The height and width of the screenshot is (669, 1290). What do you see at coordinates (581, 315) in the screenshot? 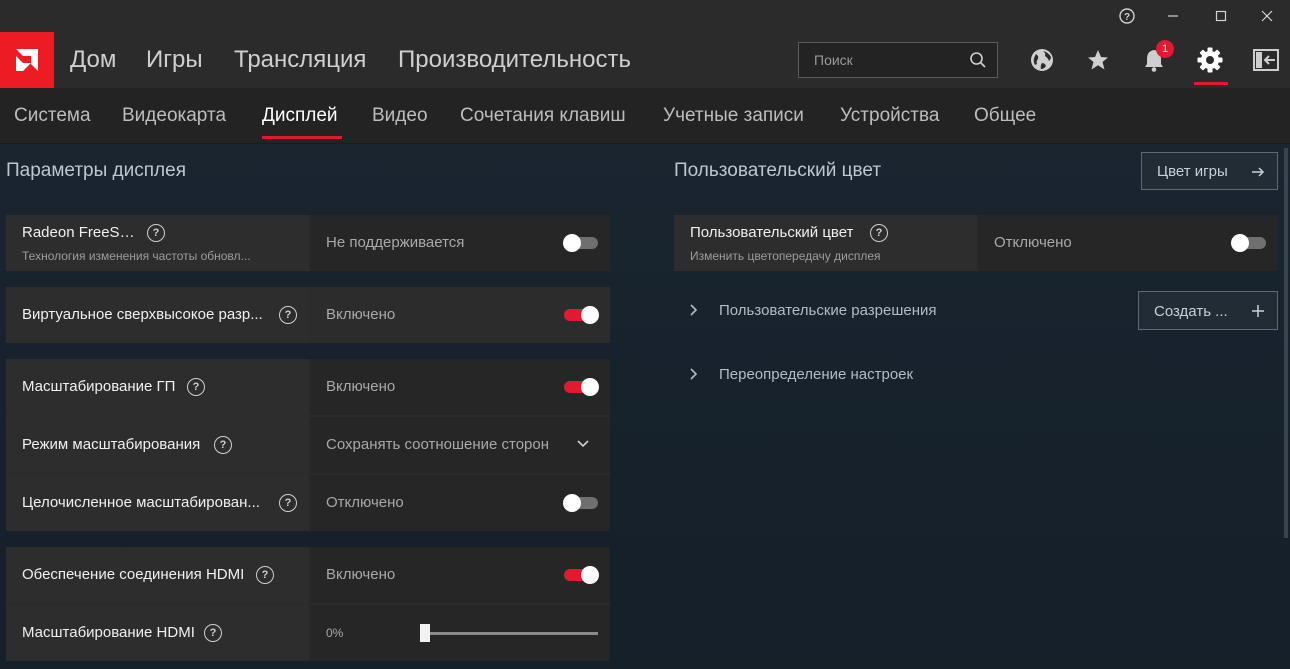
I see `vsr-toggle` at bounding box center [581, 315].